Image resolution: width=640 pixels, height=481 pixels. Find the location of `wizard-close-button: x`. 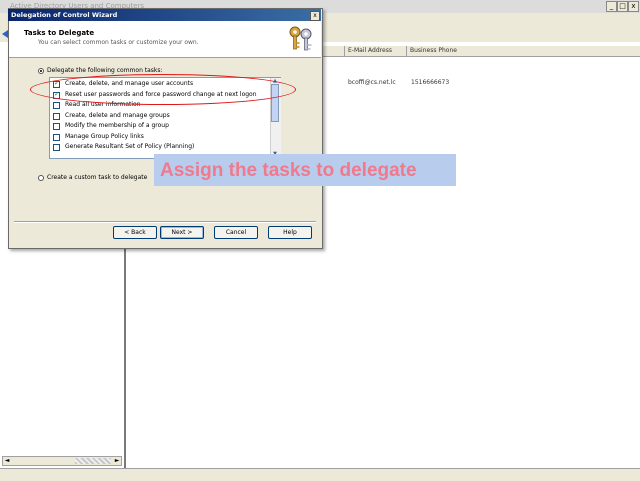

wizard-close-button: x is located at coordinates (315, 16).